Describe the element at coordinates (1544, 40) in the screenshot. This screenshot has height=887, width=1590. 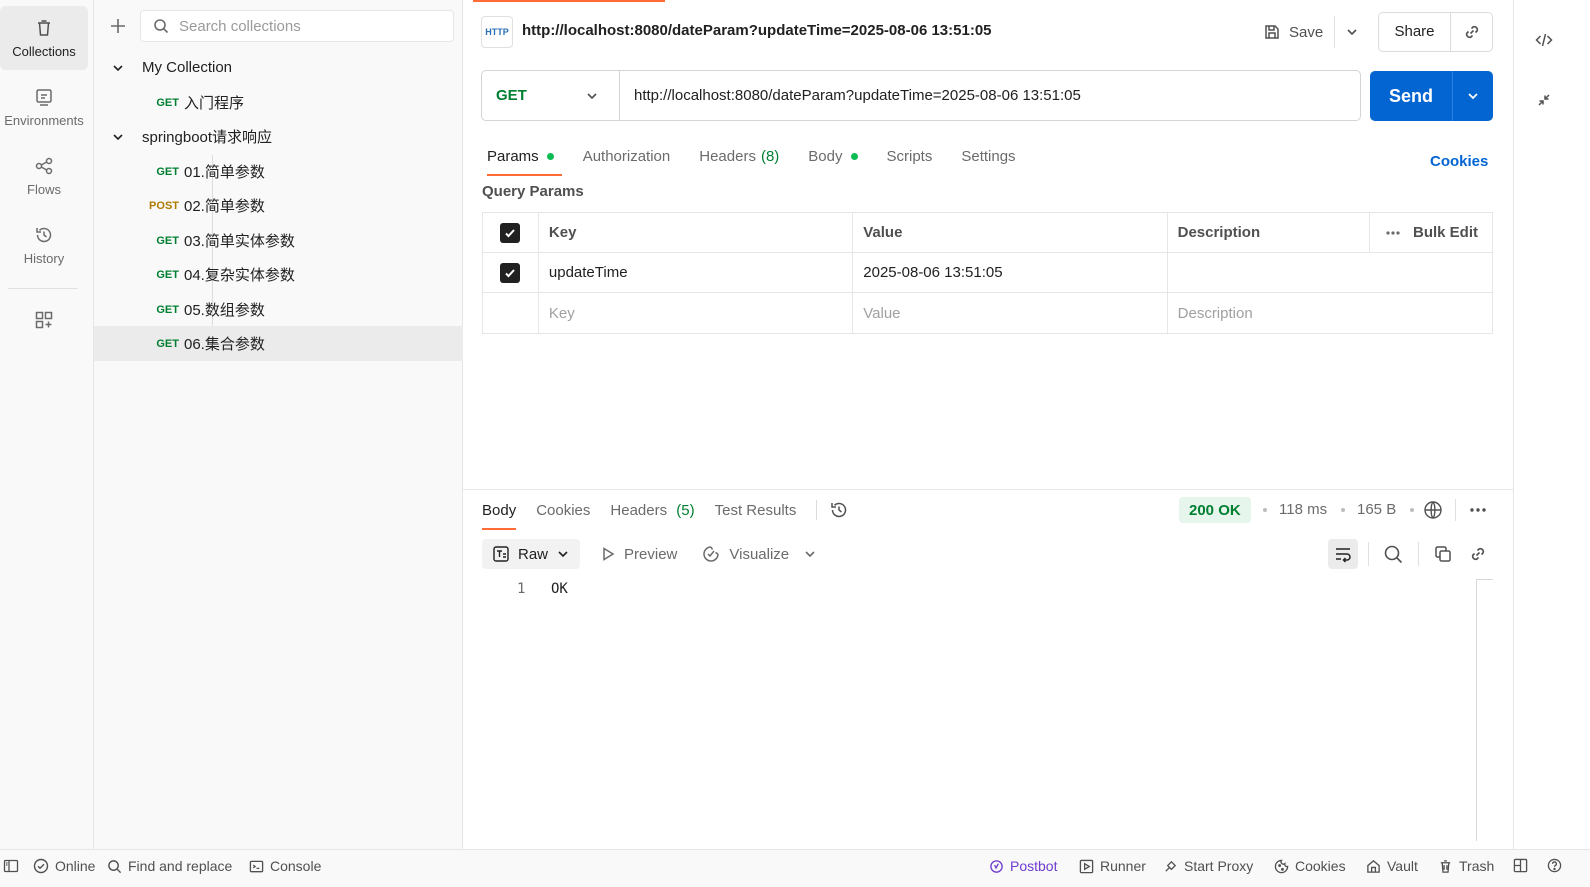
I see `code-snippet-button` at that location.